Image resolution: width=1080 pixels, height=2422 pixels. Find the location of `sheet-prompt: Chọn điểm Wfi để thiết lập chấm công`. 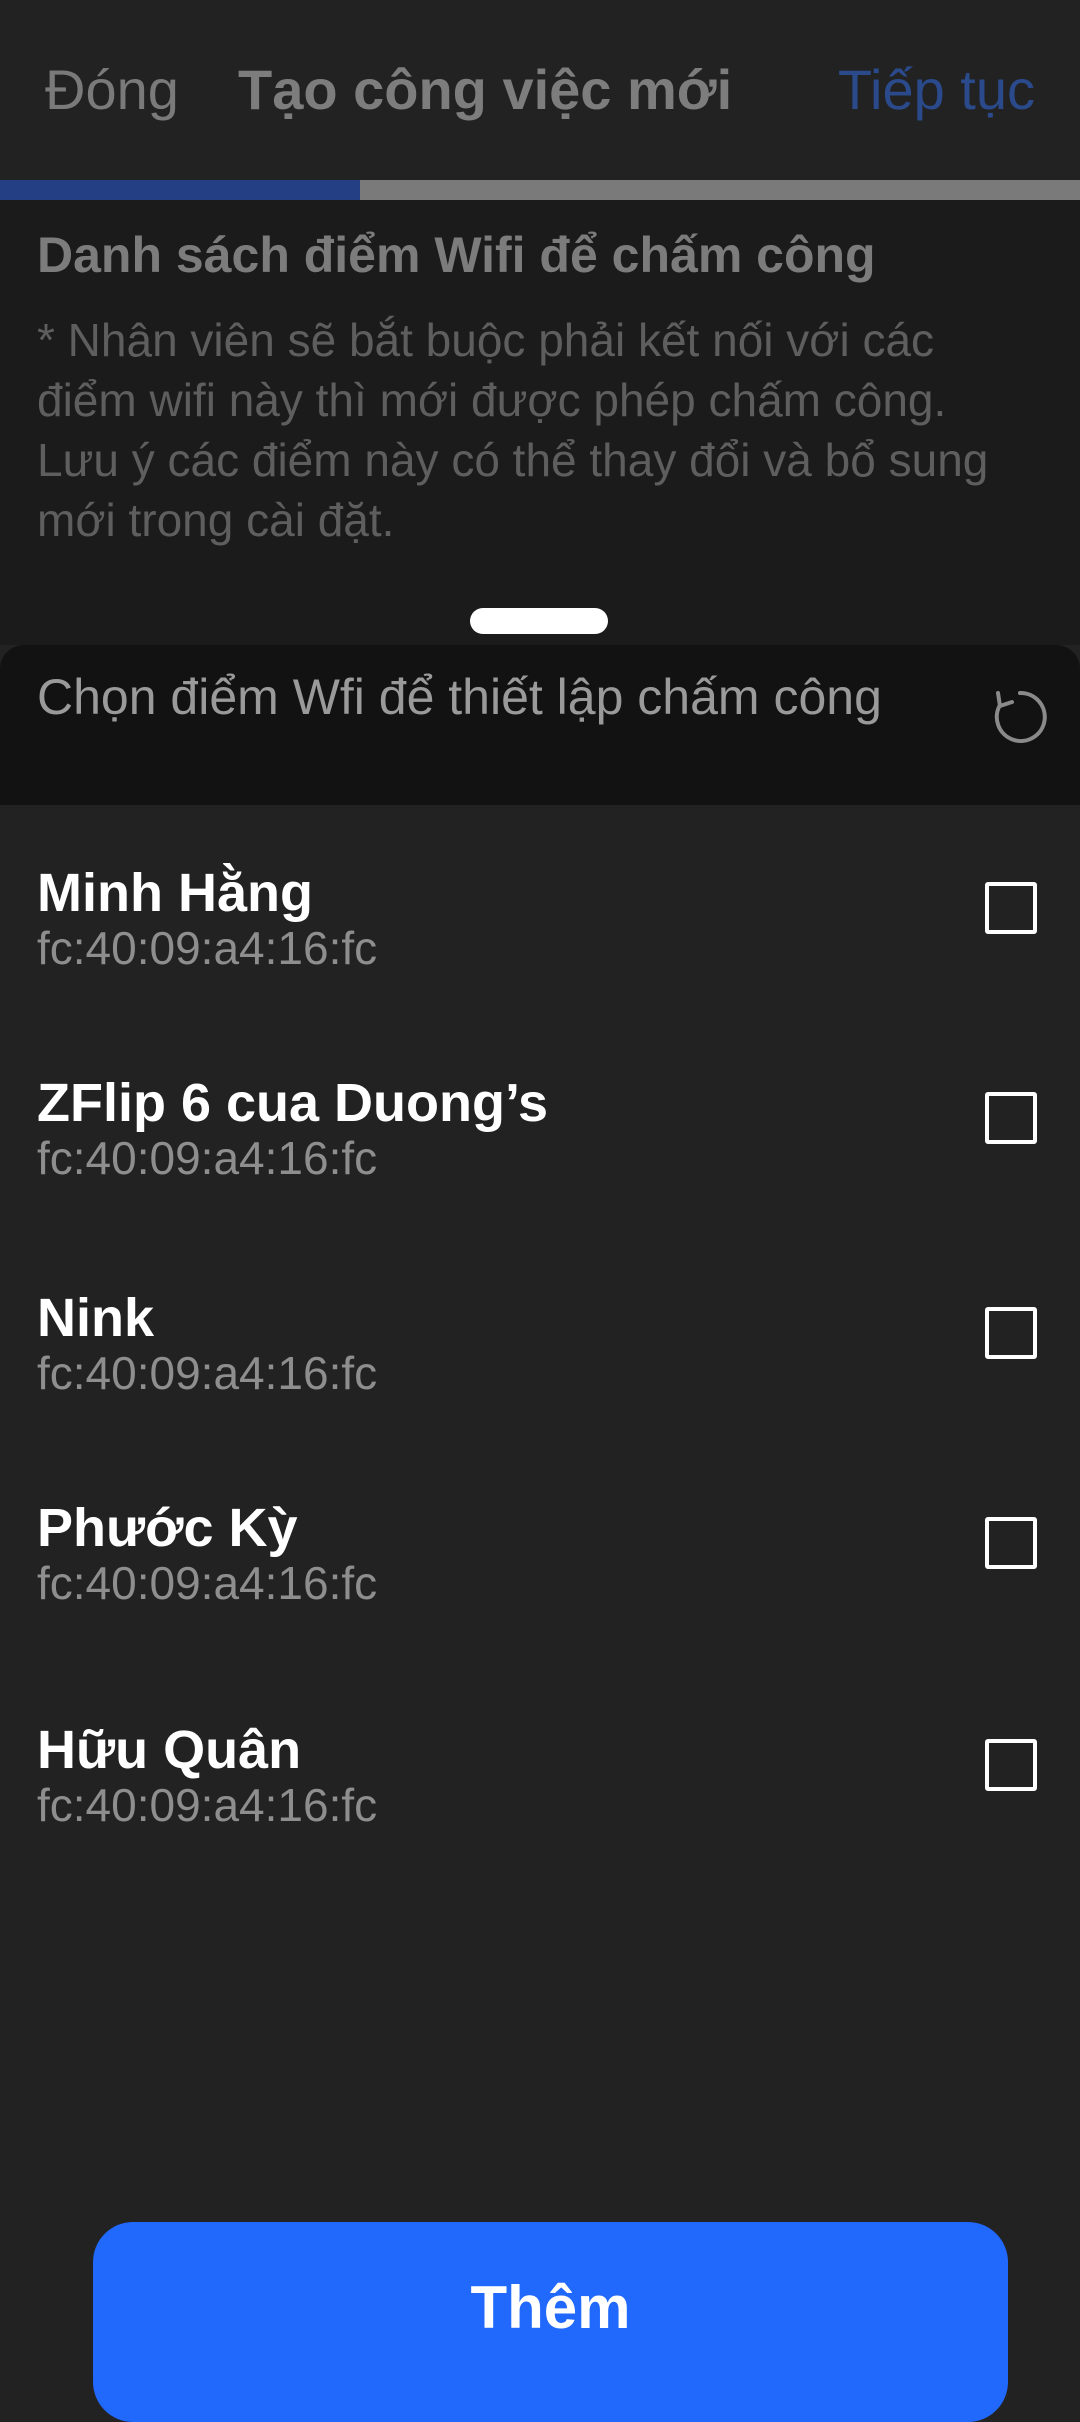

sheet-prompt: Chọn điểm Wfi để thiết lập chấm công is located at coordinates (459, 697).